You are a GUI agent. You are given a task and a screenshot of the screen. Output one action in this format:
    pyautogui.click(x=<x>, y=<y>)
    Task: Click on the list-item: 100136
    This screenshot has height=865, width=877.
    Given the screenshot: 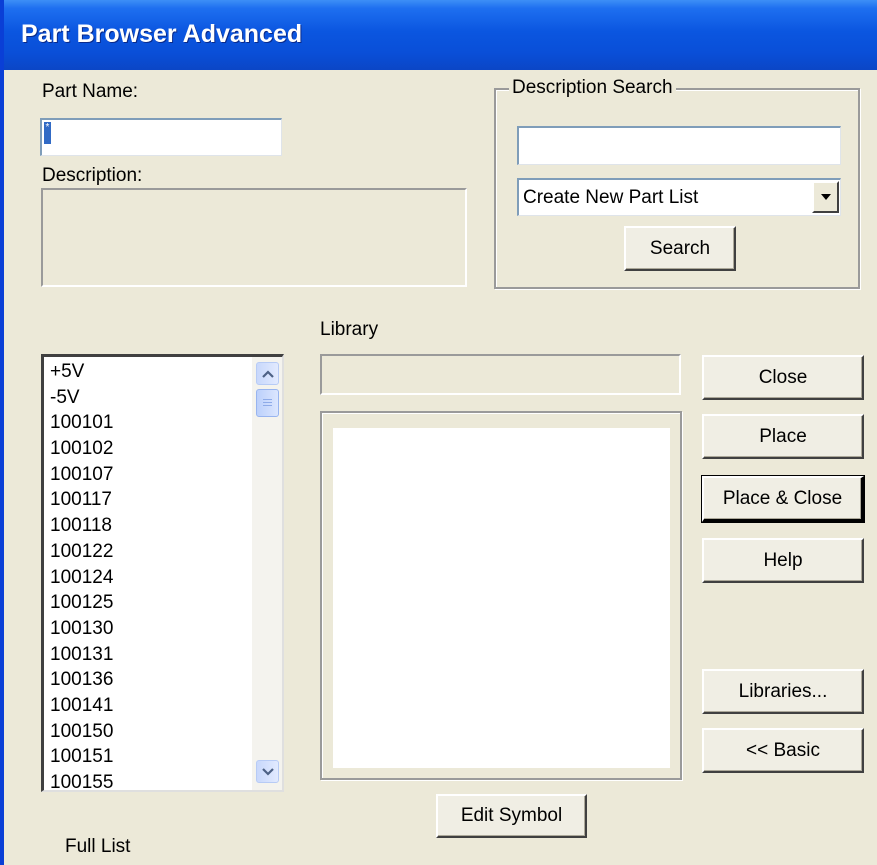 What is the action you would take?
    pyautogui.click(x=148, y=680)
    